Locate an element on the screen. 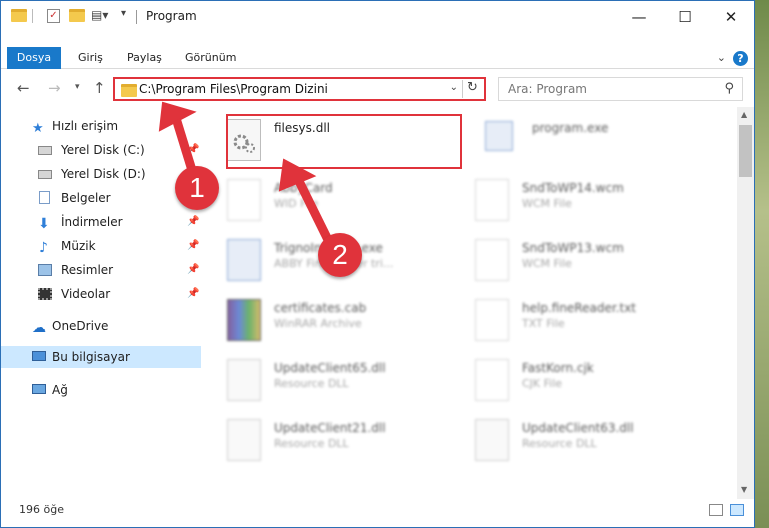 The height and width of the screenshot is (528, 769). details-view-icon is located at coordinates (716, 510).